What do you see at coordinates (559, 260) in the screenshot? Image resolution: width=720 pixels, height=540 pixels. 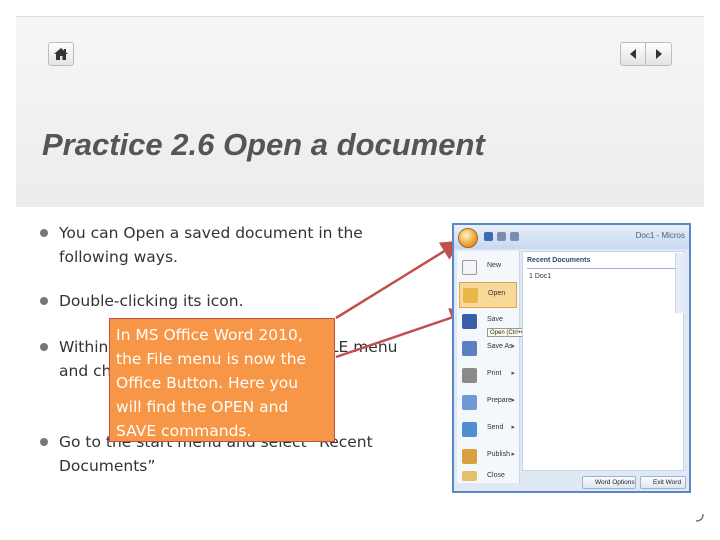 I see `recent-documents-header: Recent Documents` at bounding box center [559, 260].